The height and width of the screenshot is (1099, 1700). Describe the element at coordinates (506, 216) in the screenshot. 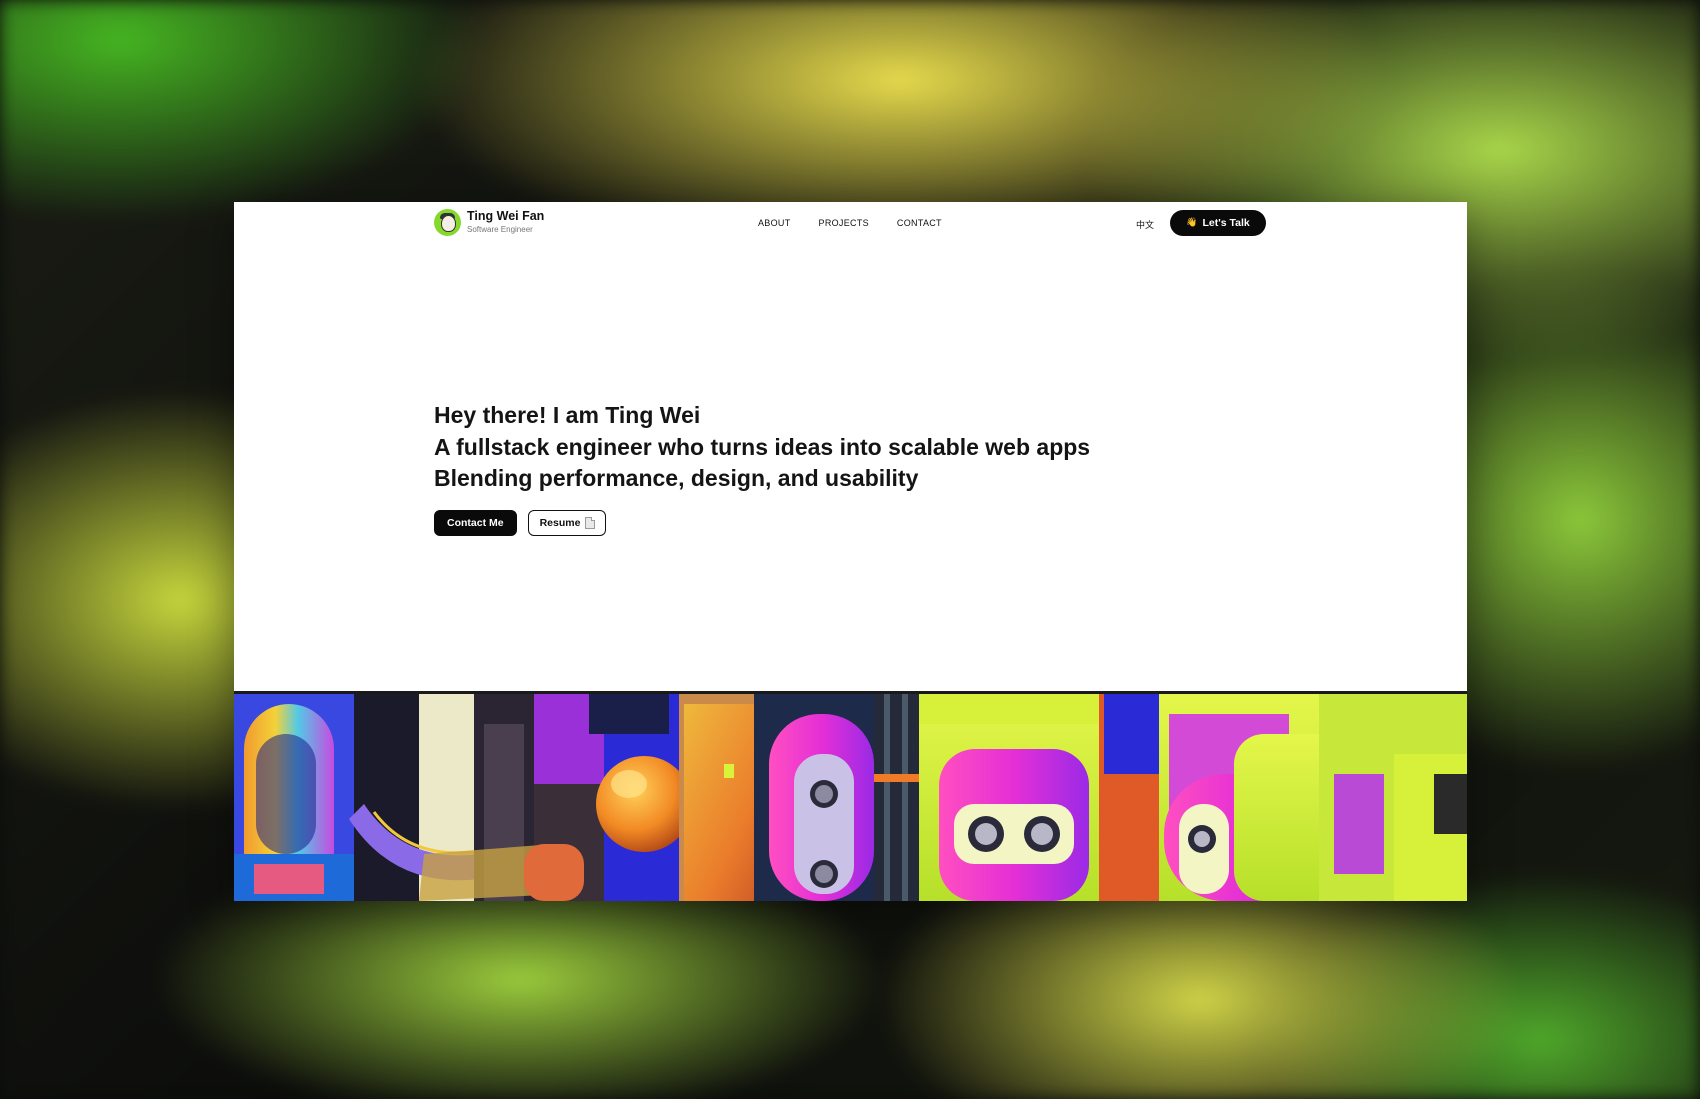

I see `brand-name: Ting Wei Fan` at that location.